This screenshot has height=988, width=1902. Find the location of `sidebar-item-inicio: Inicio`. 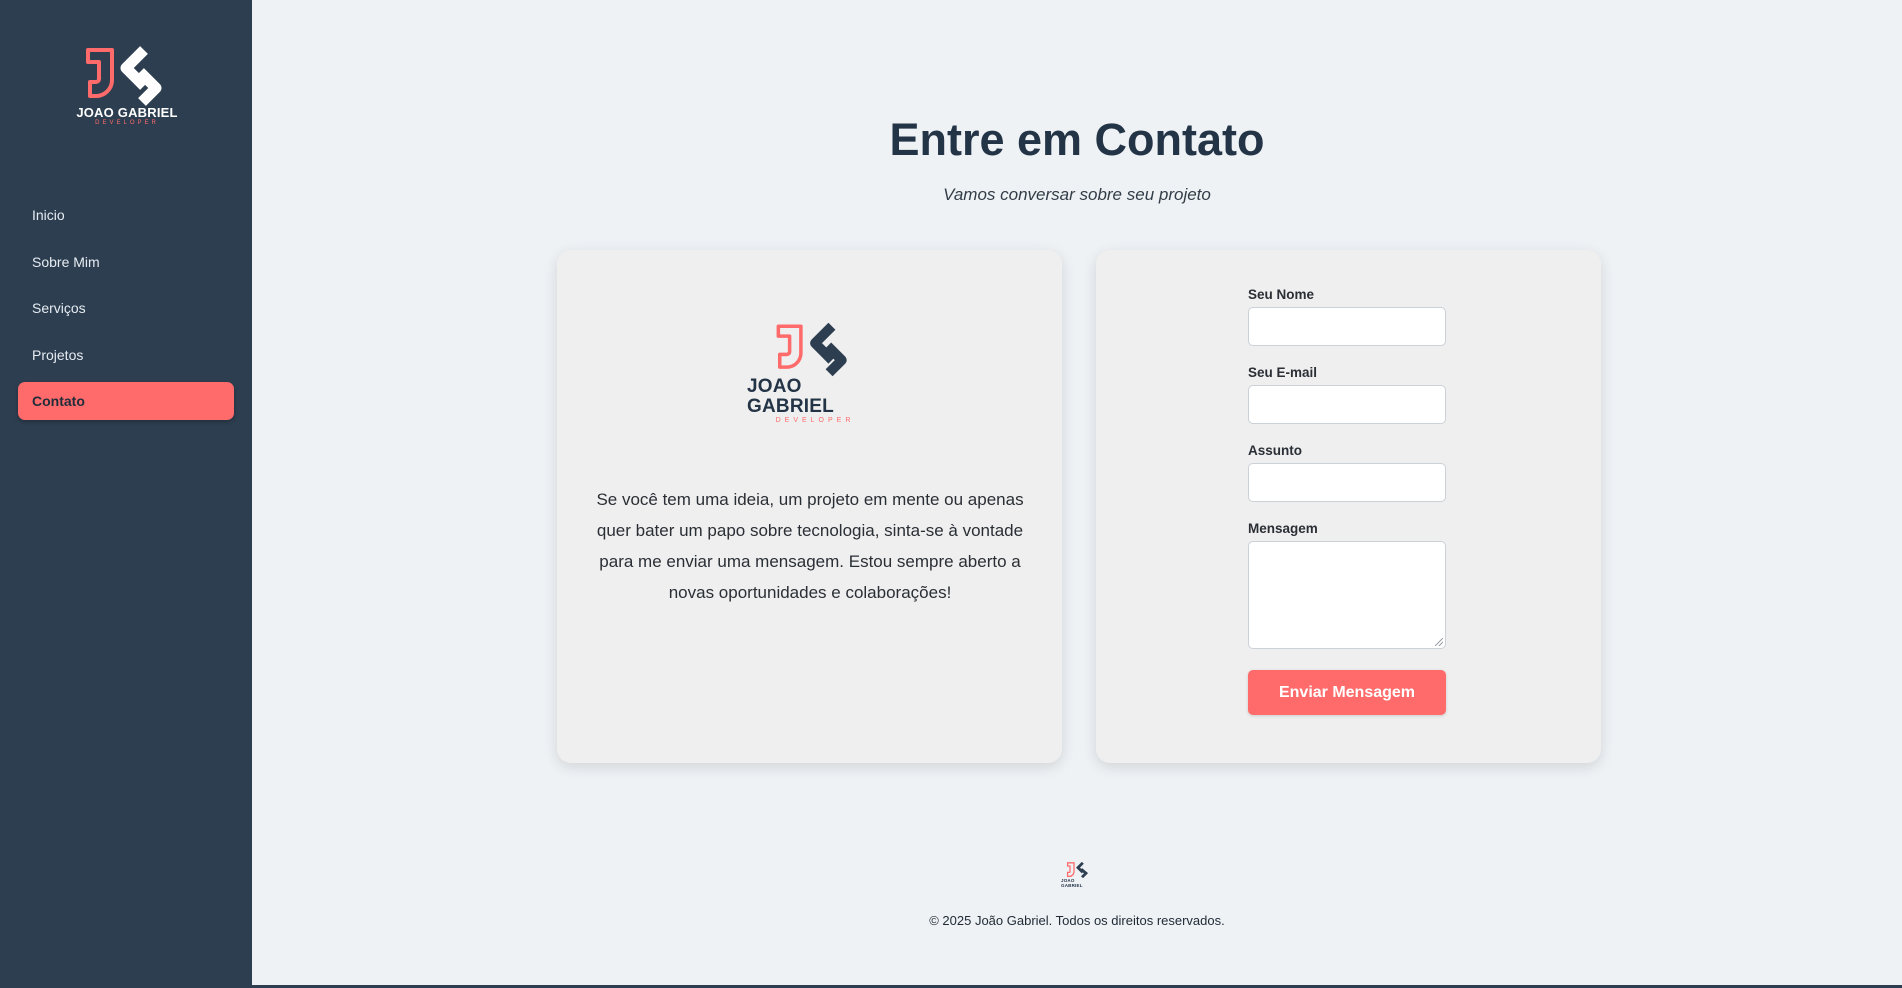

sidebar-item-inicio: Inicio is located at coordinates (126, 215).